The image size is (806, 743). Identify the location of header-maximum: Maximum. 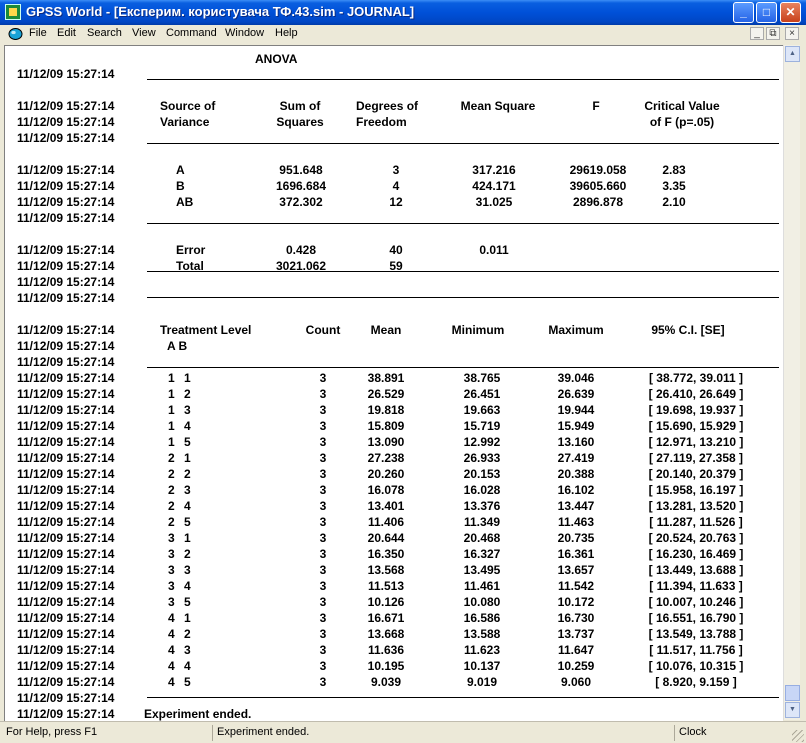
(576, 330).